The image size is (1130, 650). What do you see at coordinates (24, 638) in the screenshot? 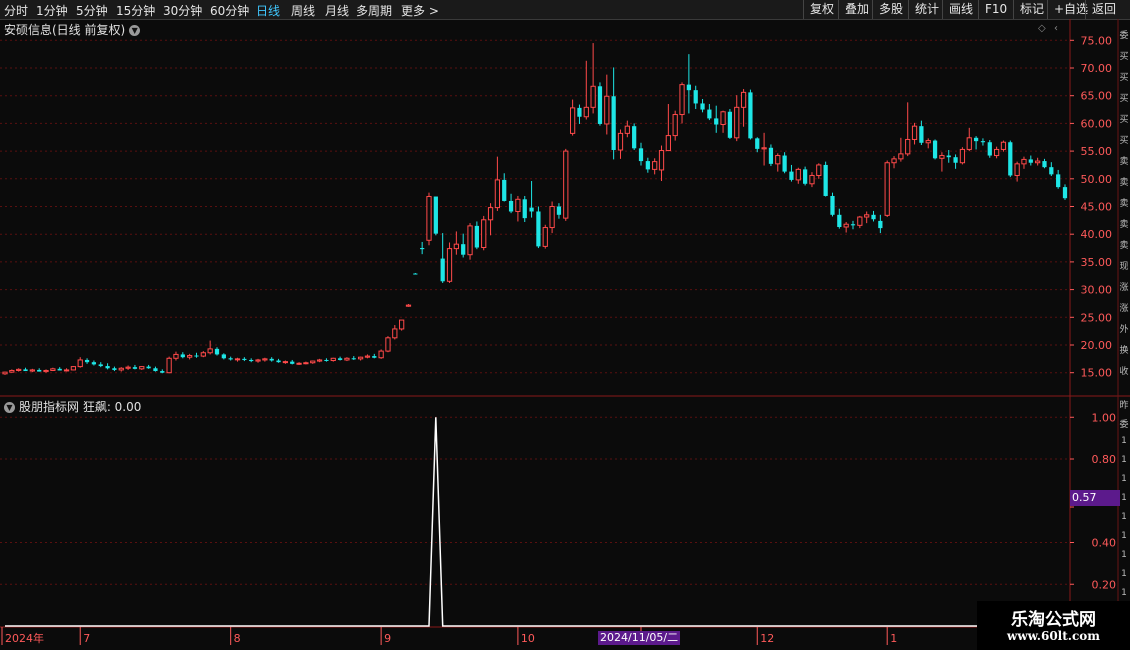
I see `time-axis-label: 2024年` at bounding box center [24, 638].